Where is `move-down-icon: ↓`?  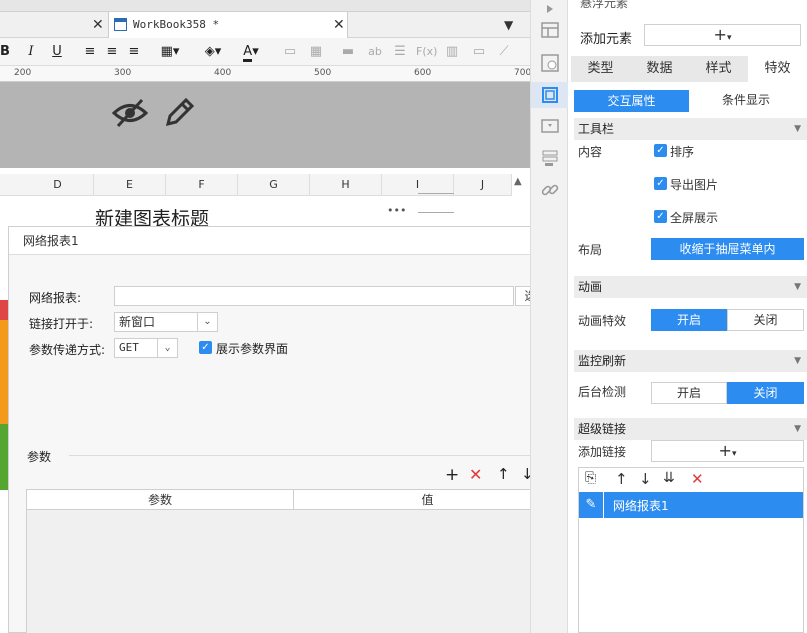 move-down-icon: ↓ is located at coordinates (645, 479).